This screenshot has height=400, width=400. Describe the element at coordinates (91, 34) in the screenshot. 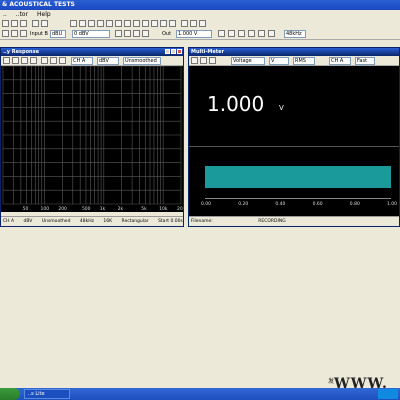

I see `input-level-field: 0 dBV` at that location.